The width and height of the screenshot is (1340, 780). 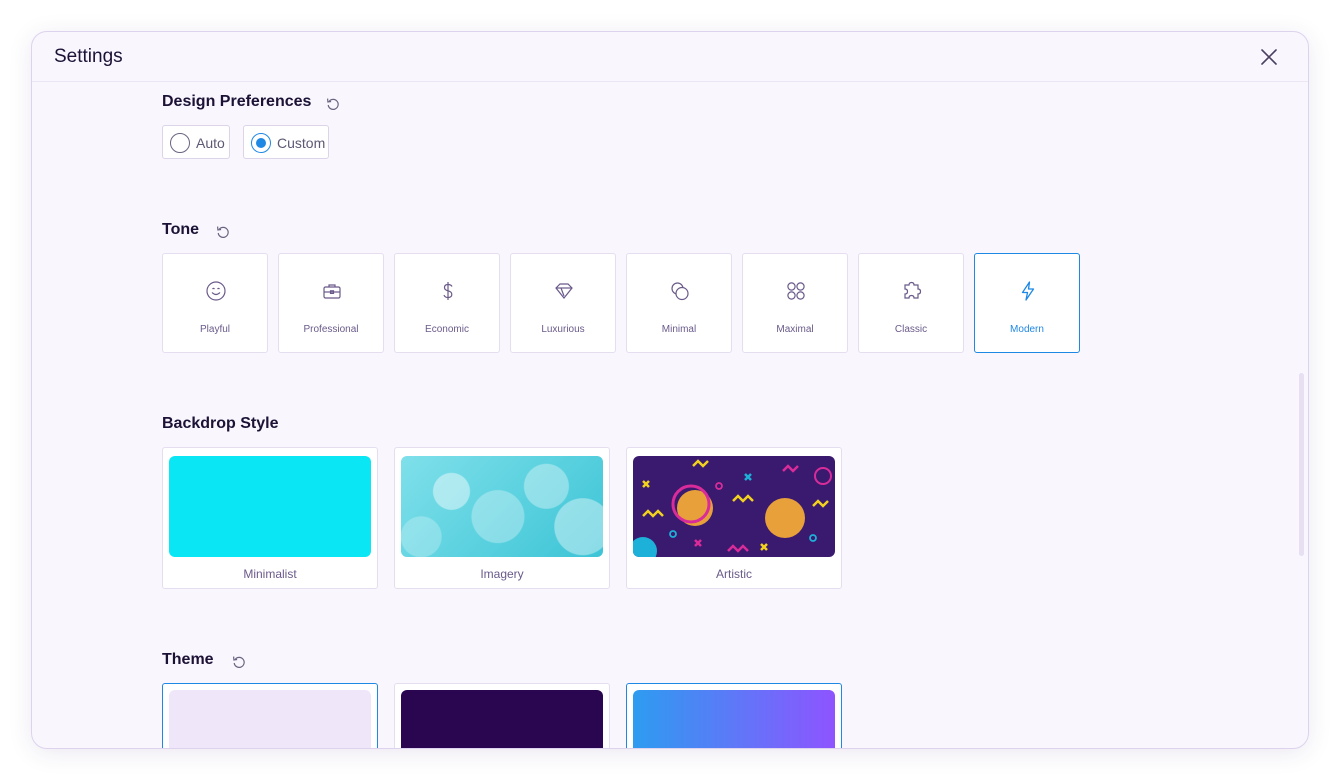 I want to click on tone-modern: Modern, so click(x=1027, y=303).